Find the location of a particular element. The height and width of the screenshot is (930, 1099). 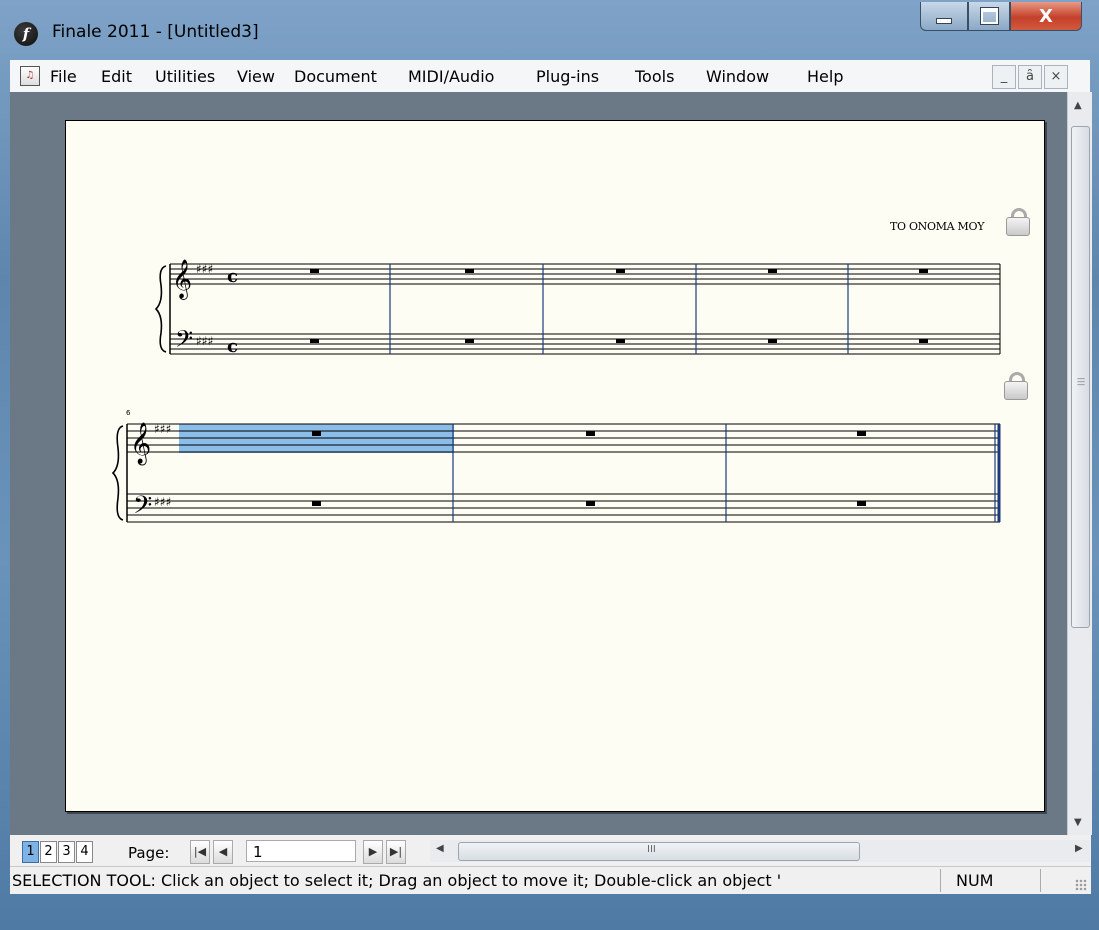

scroll-grip-icon: — — — is located at coordinates (1081, 381).